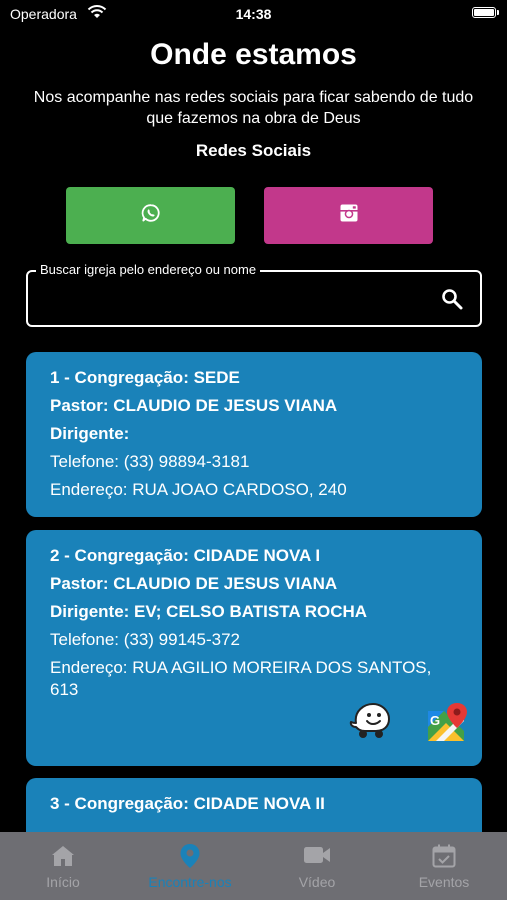 The width and height of the screenshot is (507, 900). What do you see at coordinates (452, 301) in the screenshot?
I see `search-icon` at bounding box center [452, 301].